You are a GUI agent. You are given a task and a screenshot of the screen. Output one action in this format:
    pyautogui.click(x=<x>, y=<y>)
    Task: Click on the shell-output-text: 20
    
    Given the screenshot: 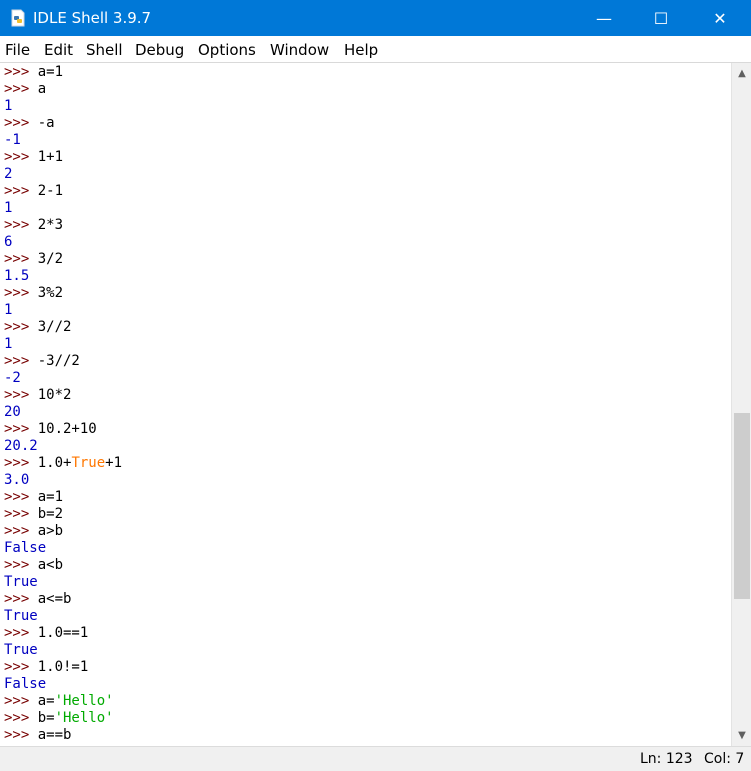 What is the action you would take?
    pyautogui.click(x=12, y=412)
    